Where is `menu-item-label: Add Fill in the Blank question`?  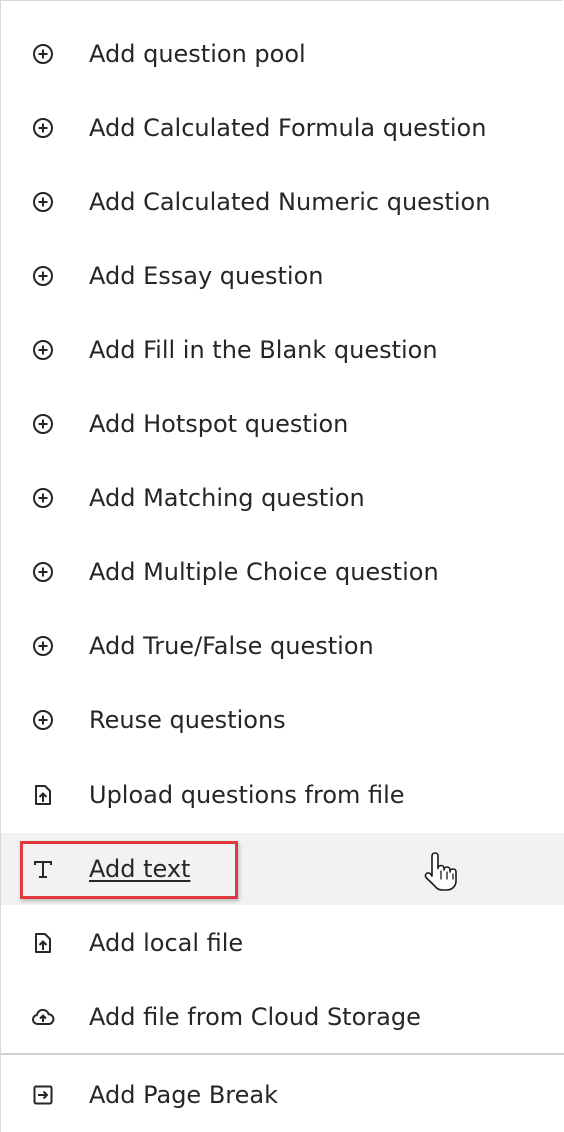
menu-item-label: Add Fill in the Blank question is located at coordinates (263, 350).